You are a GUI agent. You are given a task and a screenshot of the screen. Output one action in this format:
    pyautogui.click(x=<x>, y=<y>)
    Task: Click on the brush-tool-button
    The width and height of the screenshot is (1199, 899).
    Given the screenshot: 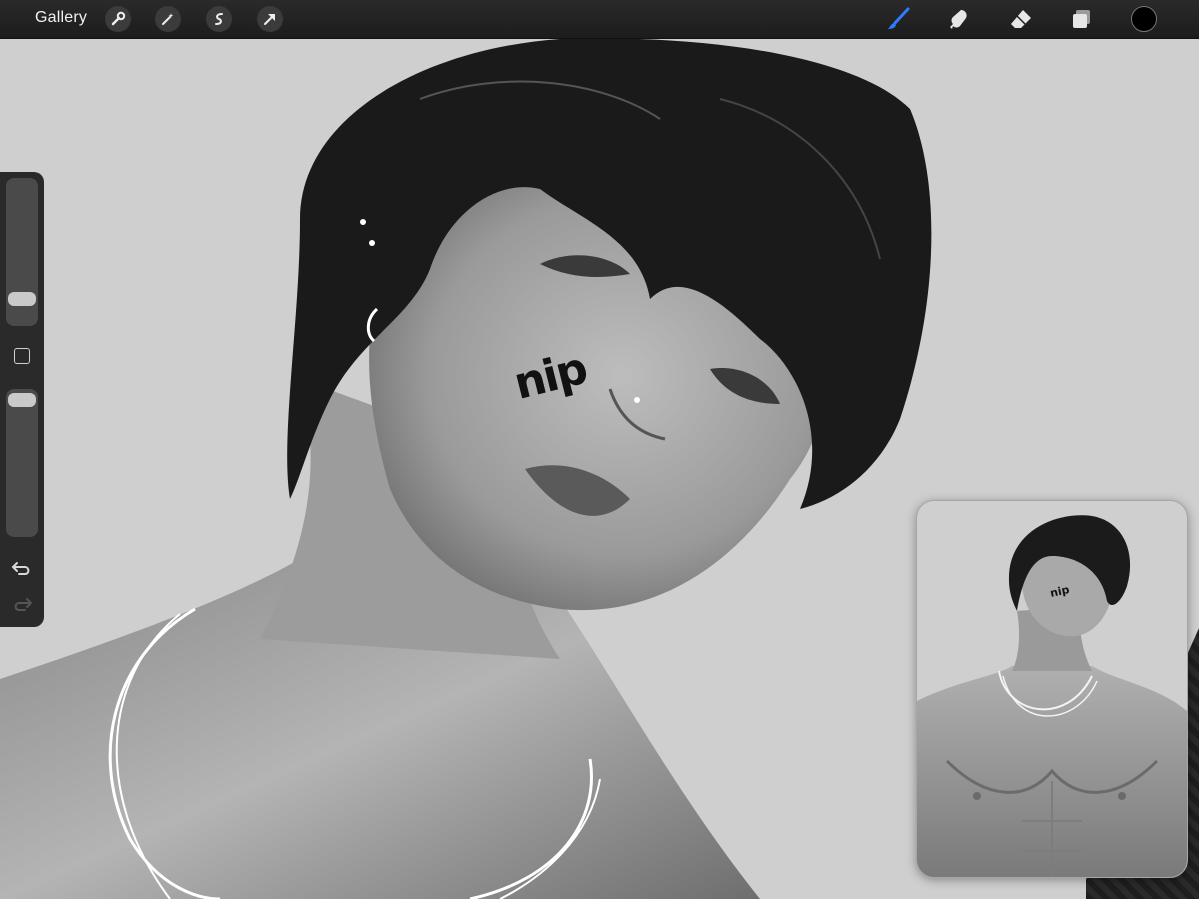 What is the action you would take?
    pyautogui.click(x=899, y=19)
    